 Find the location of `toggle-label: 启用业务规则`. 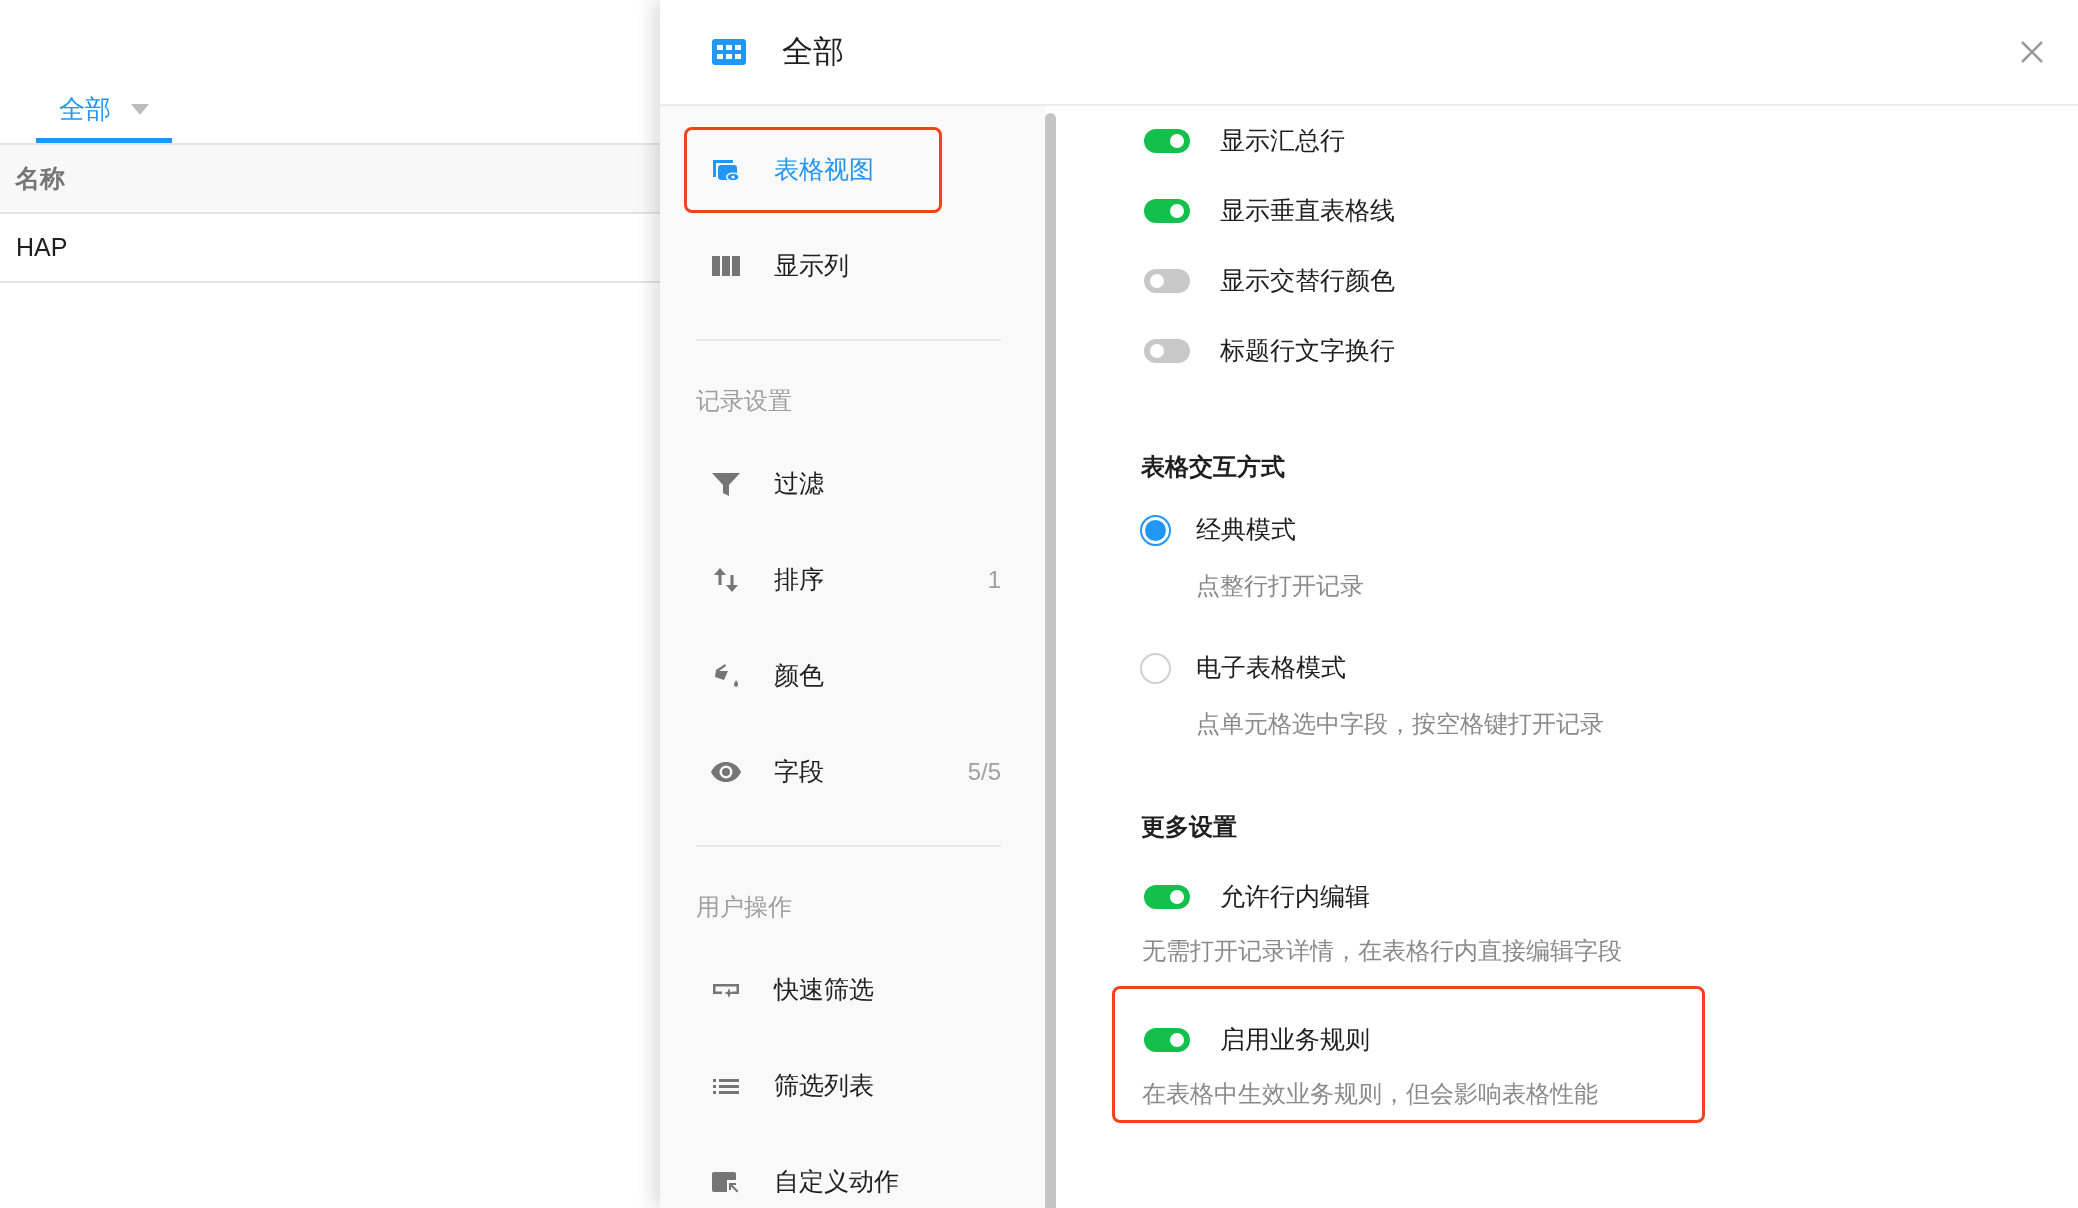

toggle-label: 启用业务规则 is located at coordinates (1295, 1040).